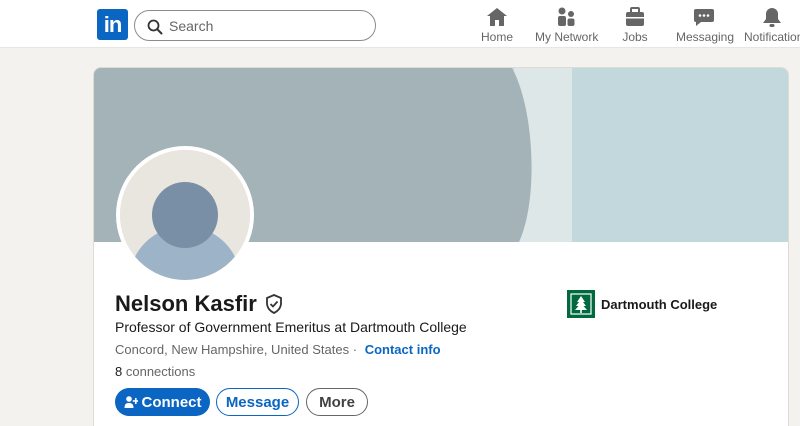  What do you see at coordinates (232, 349) in the screenshot?
I see `profile-location: Concord, New Hampshire, United States` at bounding box center [232, 349].